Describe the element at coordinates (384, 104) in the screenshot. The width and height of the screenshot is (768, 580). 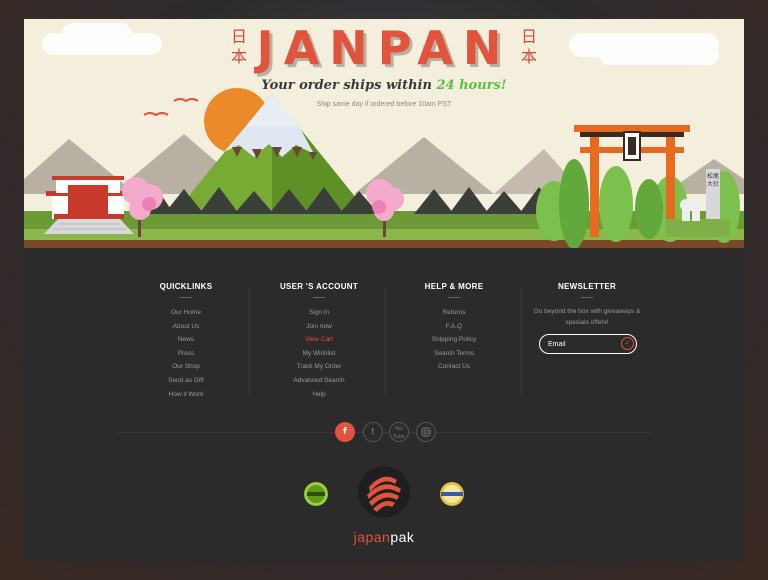
I see `shipping-subtext: Ship same day if ordered before 10am PST` at that location.